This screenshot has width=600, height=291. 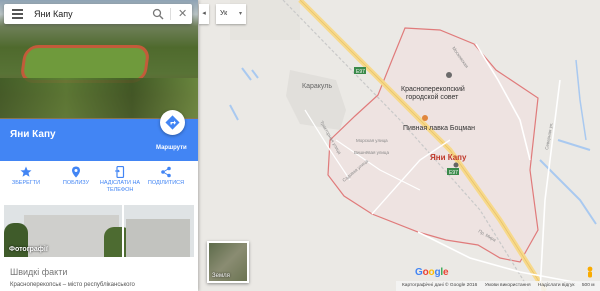 I want to click on photos-label: Фотографії, so click(x=28, y=249).